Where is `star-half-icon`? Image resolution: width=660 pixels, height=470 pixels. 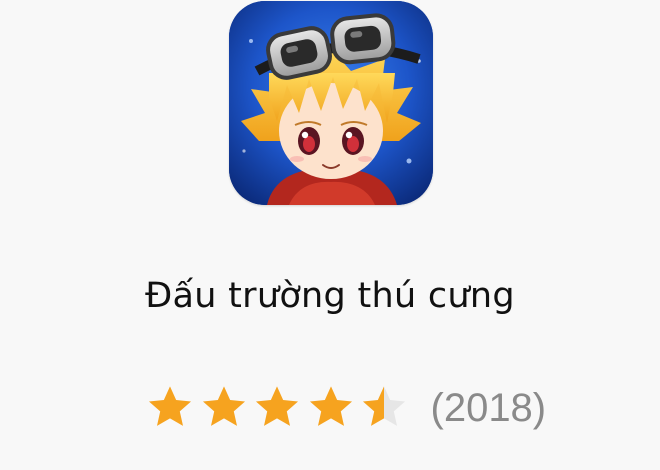 star-half-icon is located at coordinates (384, 406).